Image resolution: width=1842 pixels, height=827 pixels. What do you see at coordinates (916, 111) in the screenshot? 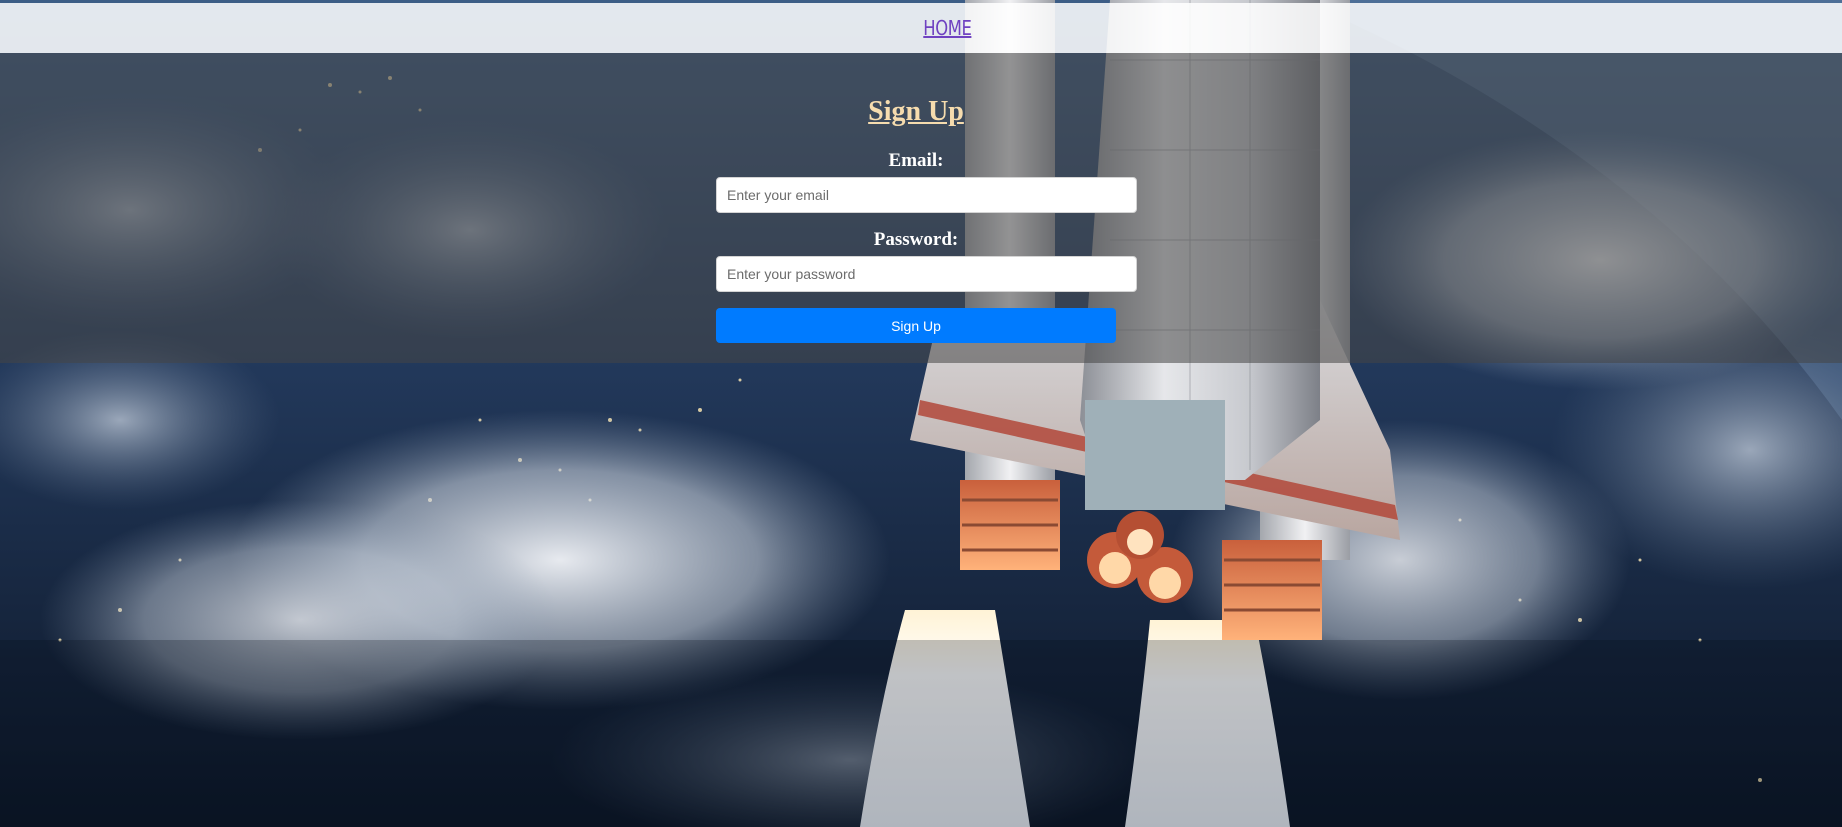
I see `signup-title: Sign Up` at bounding box center [916, 111].